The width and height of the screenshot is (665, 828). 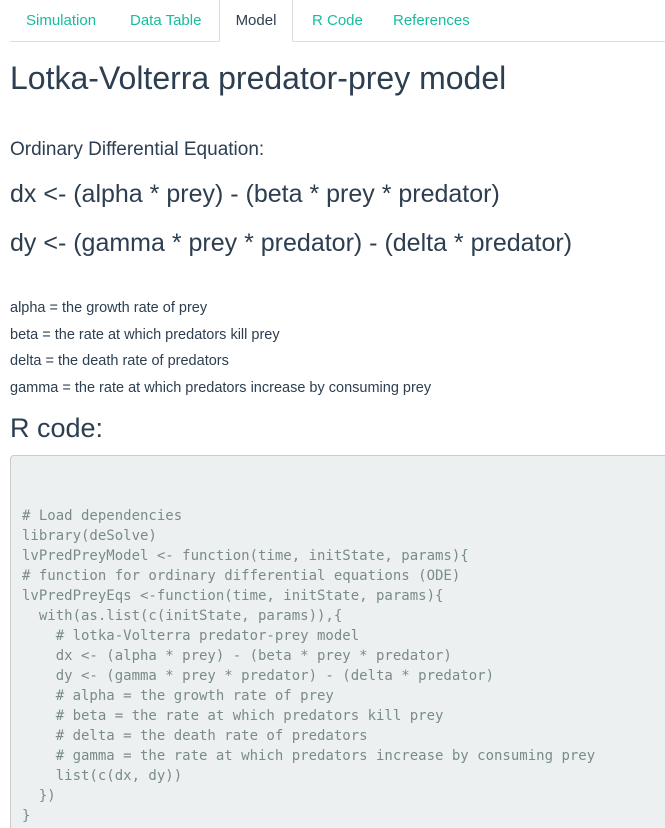 What do you see at coordinates (119, 361) in the screenshot?
I see `definition-delta: delta = the death rate of predators` at bounding box center [119, 361].